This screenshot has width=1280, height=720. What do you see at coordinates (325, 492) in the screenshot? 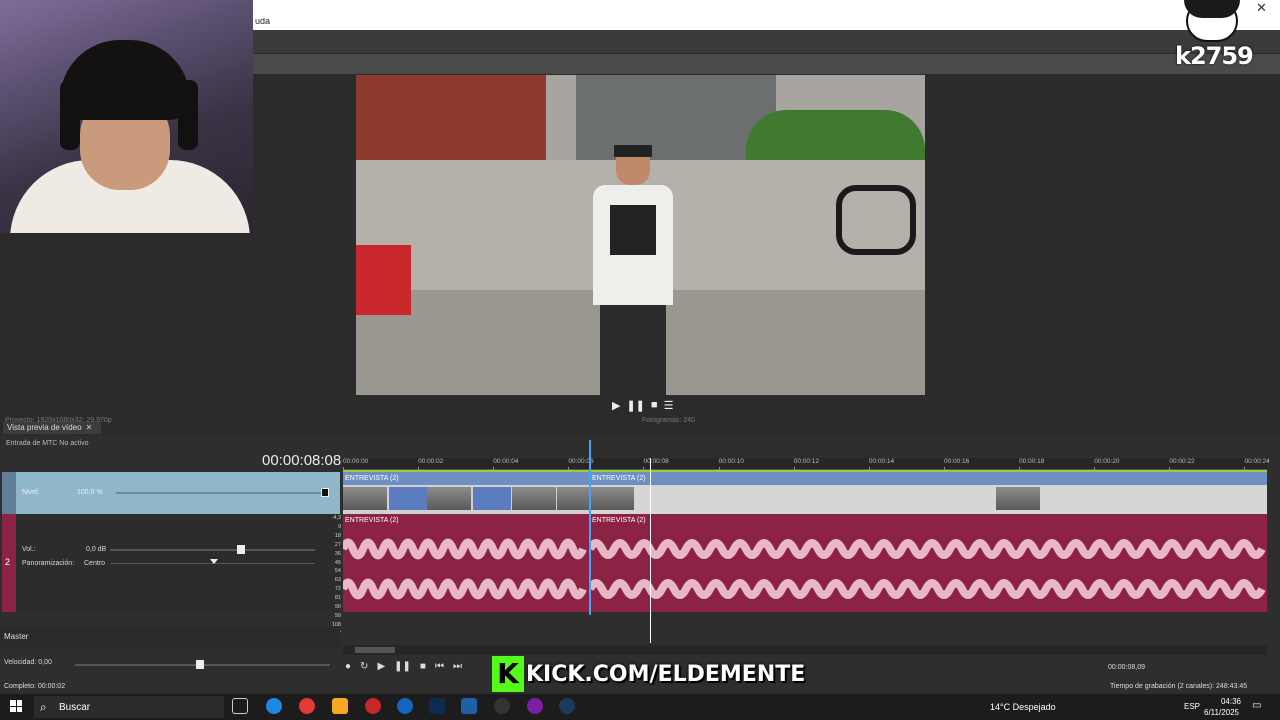
I see `level-slider-thumb` at bounding box center [325, 492].